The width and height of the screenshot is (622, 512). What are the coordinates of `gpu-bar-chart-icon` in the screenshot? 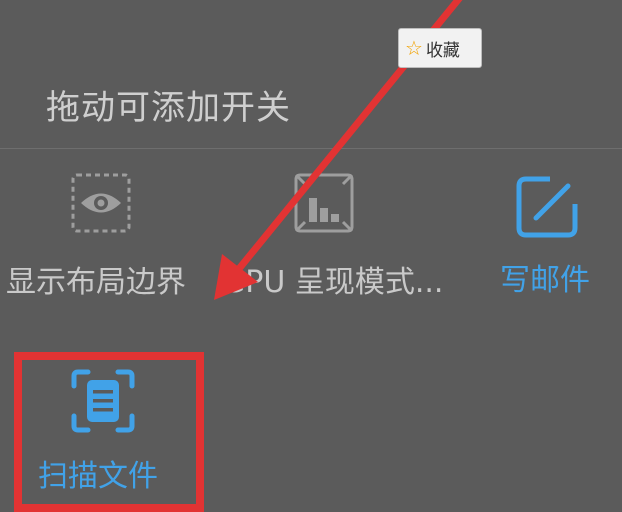 It's located at (324, 203).